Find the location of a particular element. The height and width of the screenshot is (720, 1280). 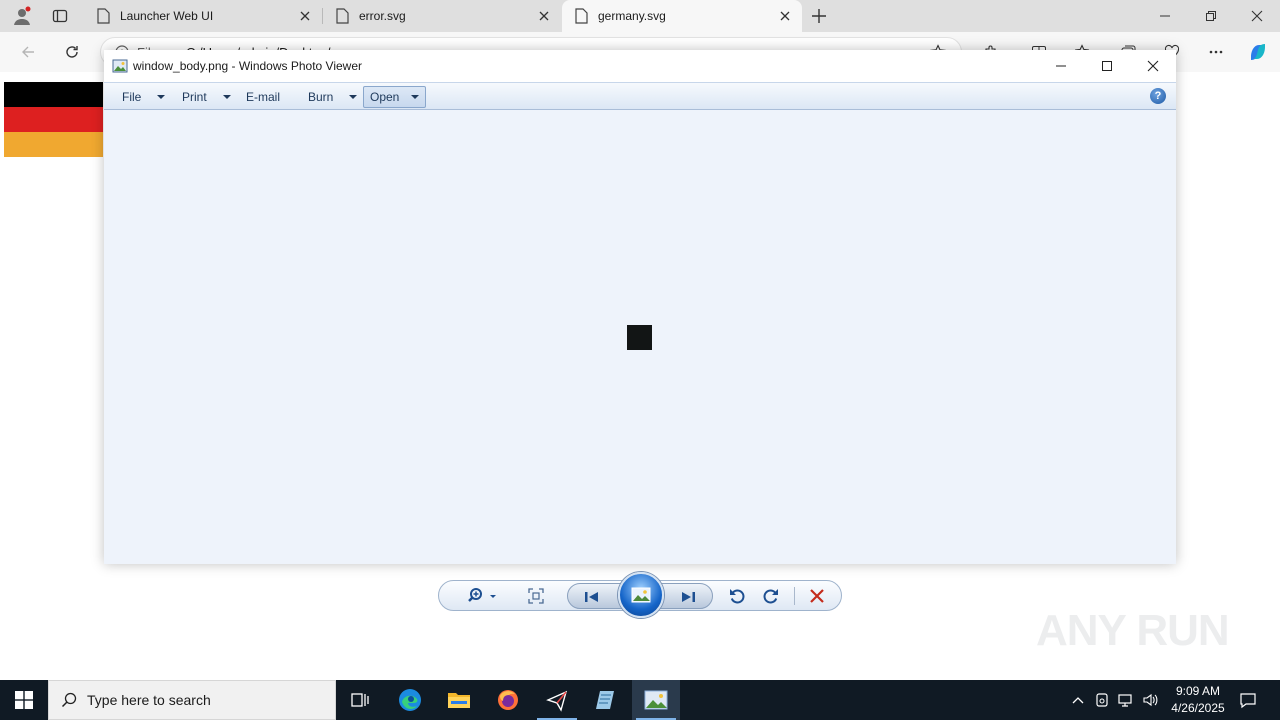

tray-network-icon is located at coordinates (1126, 700).